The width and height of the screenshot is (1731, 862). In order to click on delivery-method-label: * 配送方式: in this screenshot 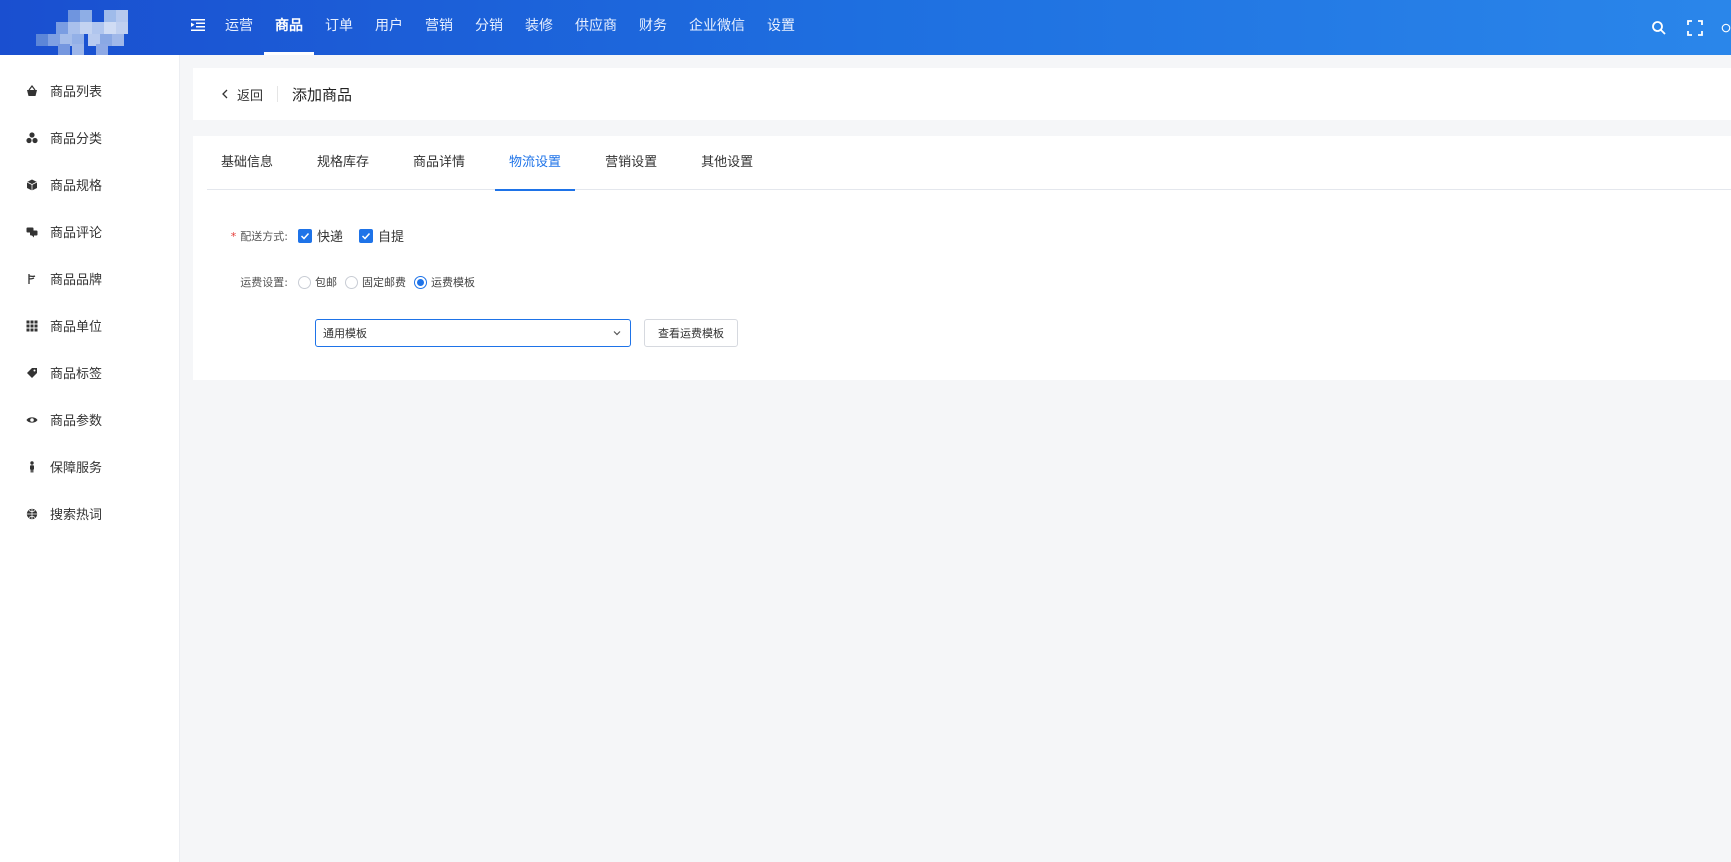, I will do `click(245, 236)`.